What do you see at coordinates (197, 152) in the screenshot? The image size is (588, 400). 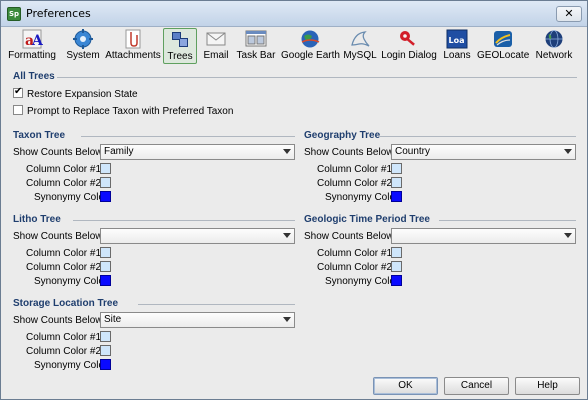 I see `taxon-show-counts-select: Family` at bounding box center [197, 152].